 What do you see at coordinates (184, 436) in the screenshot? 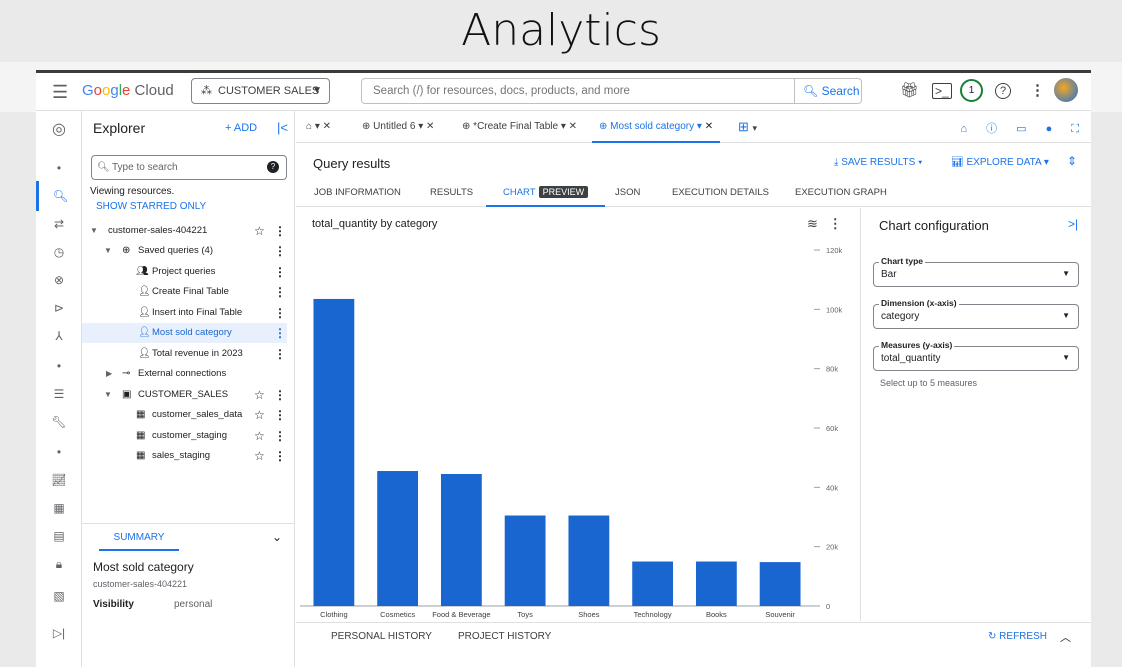
I see `tree-item-table: ▦ customer_staging ☆ ⋮` at bounding box center [184, 436].